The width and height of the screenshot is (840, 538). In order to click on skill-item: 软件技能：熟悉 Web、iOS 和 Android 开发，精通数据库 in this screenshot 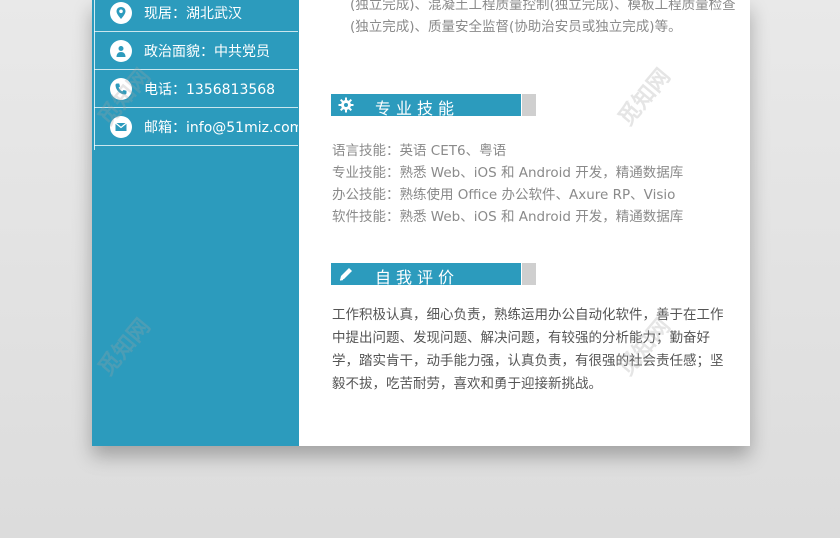, I will do `click(508, 217)`.